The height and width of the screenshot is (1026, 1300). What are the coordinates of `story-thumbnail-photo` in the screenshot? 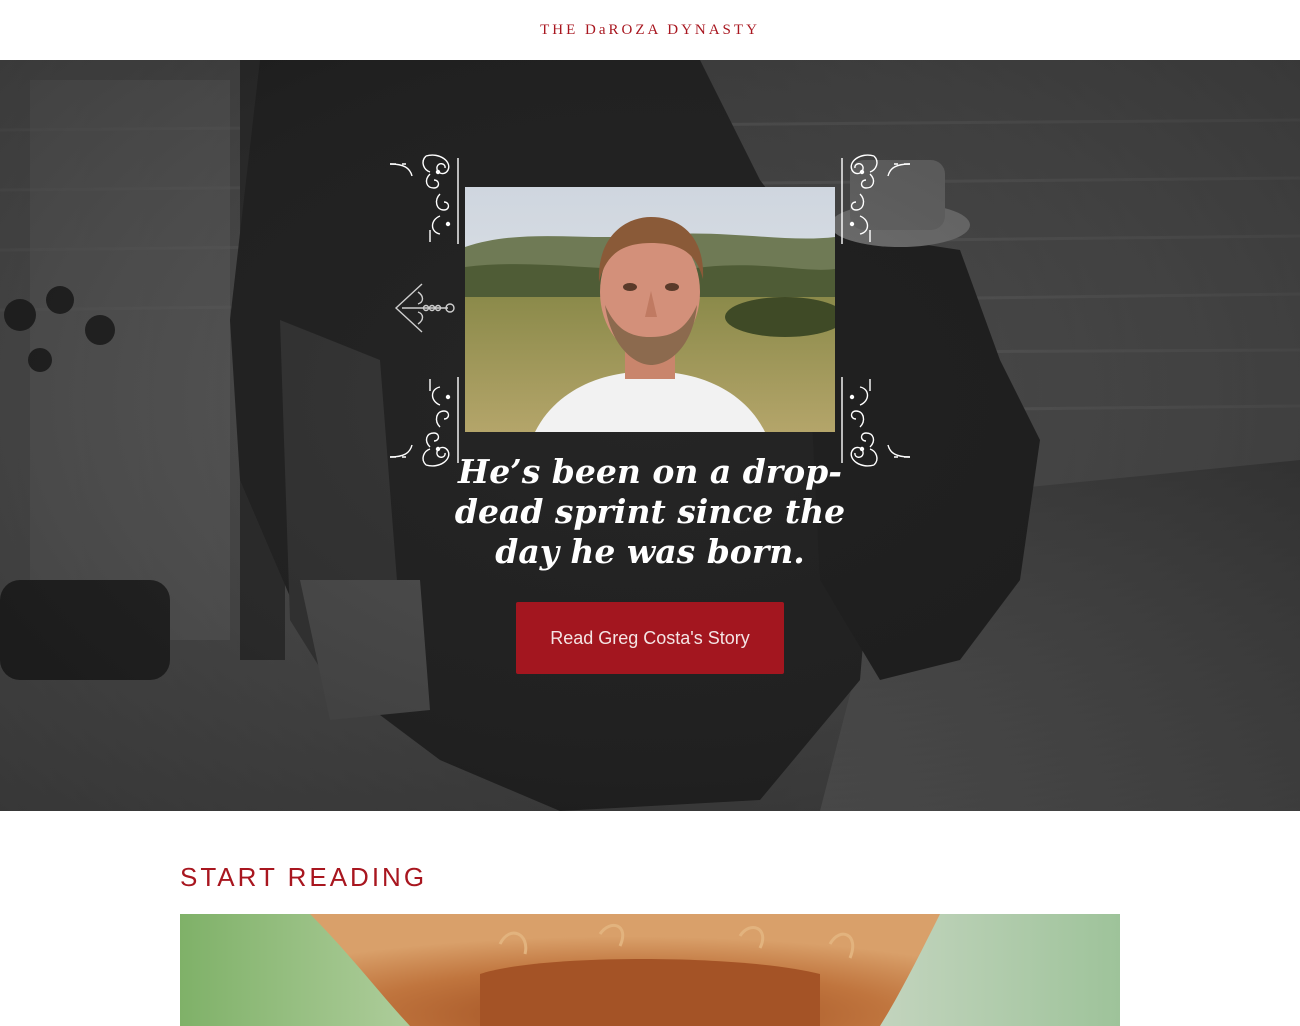 It's located at (650, 970).